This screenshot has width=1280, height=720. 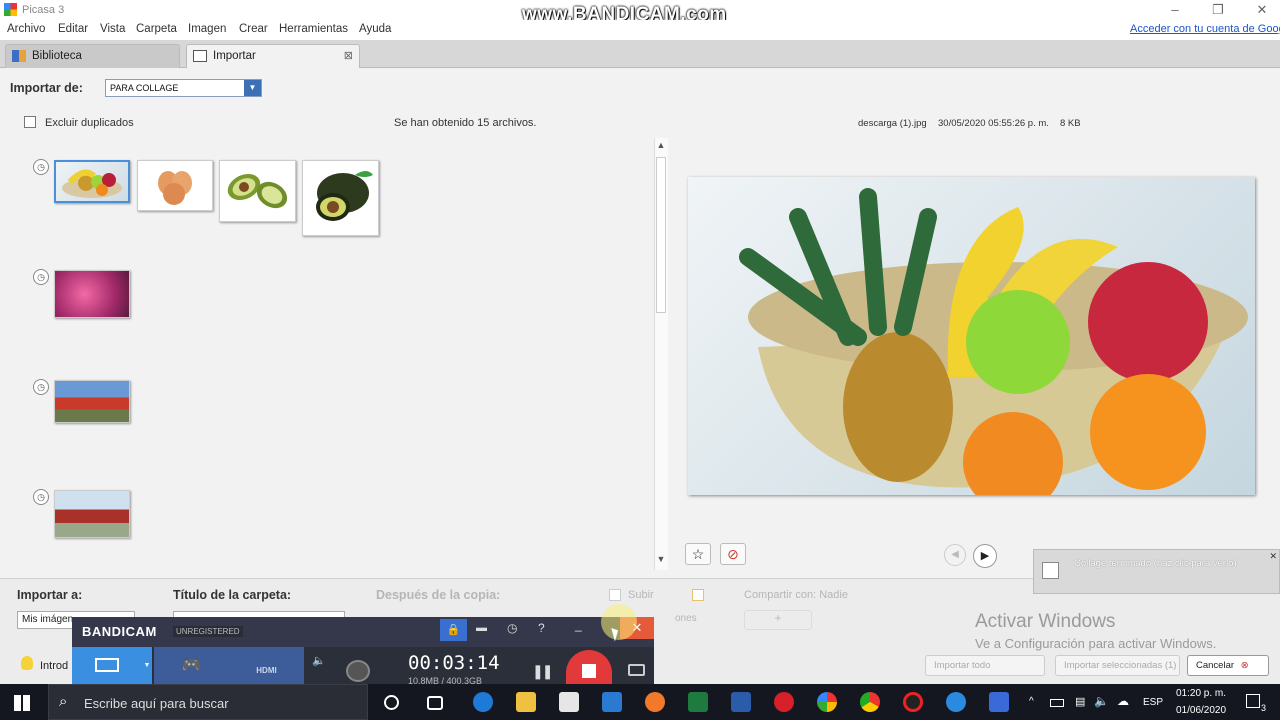 I want to click on close-tab-icon: ⊠, so click(x=348, y=55).